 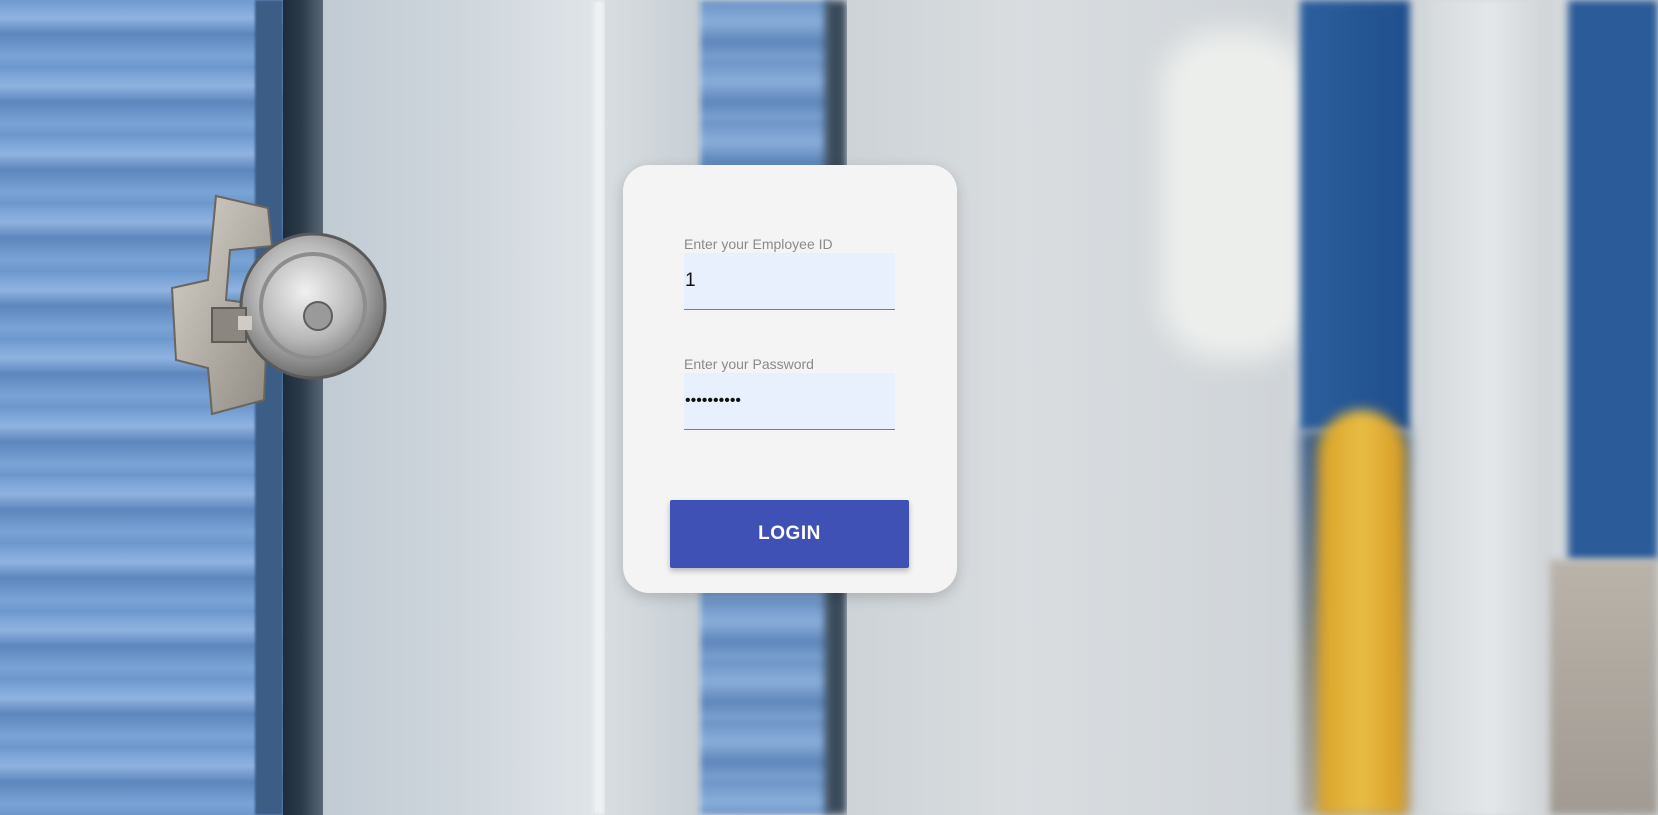 What do you see at coordinates (749, 364) in the screenshot?
I see `password-label: Enter your Password` at bounding box center [749, 364].